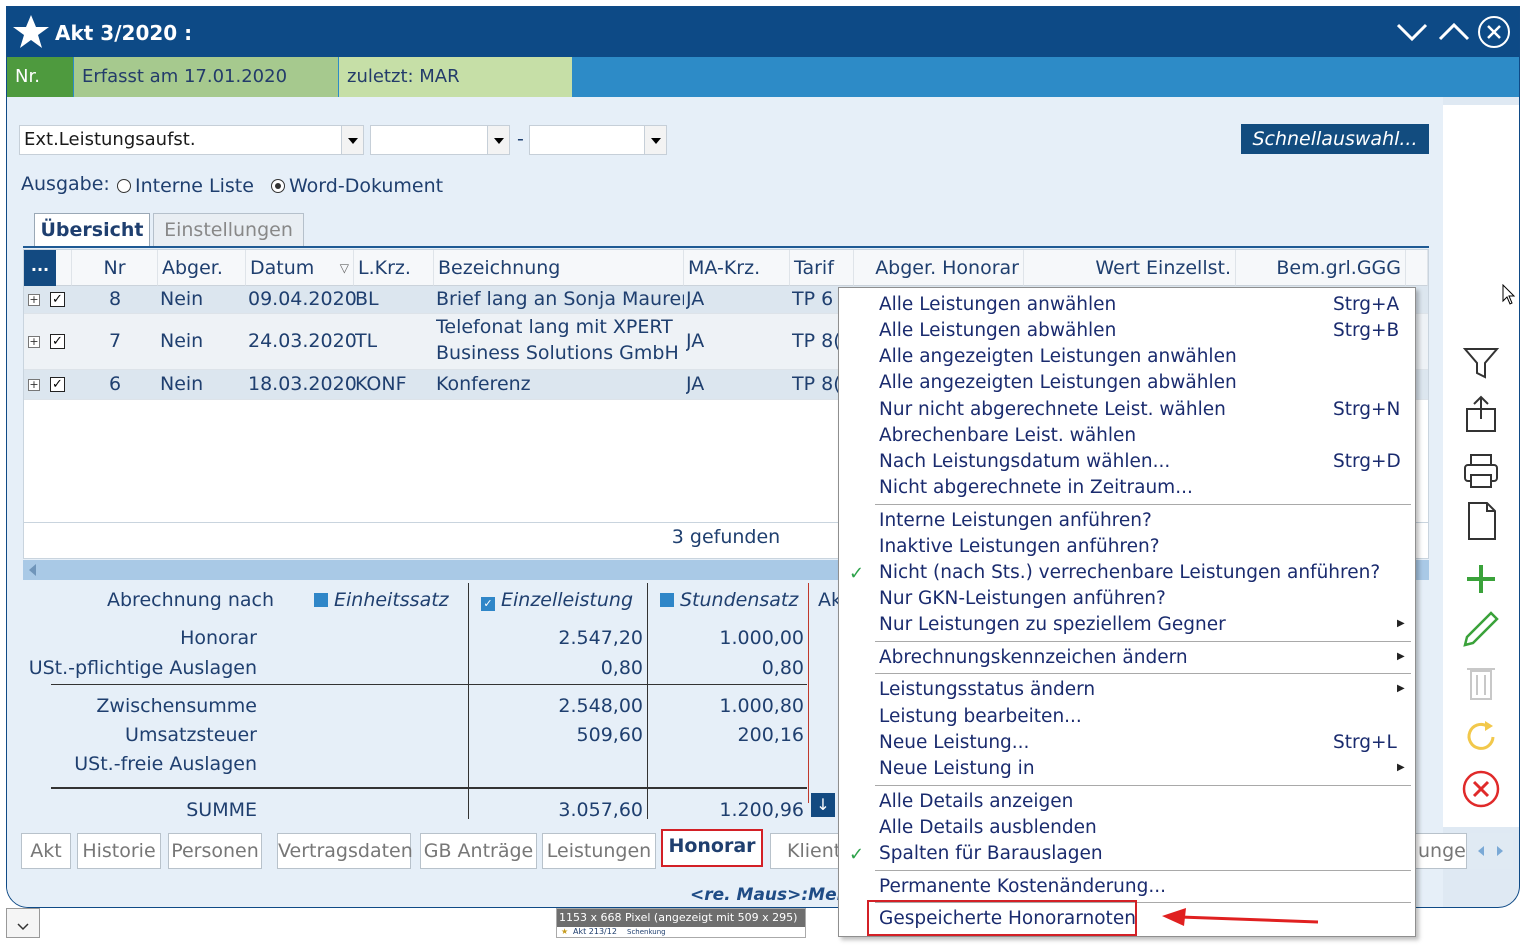  What do you see at coordinates (1494, 32) in the screenshot?
I see `close-icon` at bounding box center [1494, 32].